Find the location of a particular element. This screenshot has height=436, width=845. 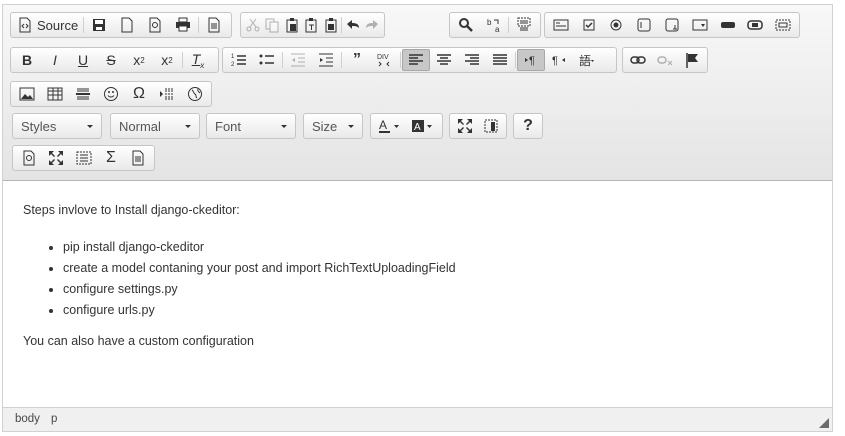

div-container-button: DIV is located at coordinates (385, 60).